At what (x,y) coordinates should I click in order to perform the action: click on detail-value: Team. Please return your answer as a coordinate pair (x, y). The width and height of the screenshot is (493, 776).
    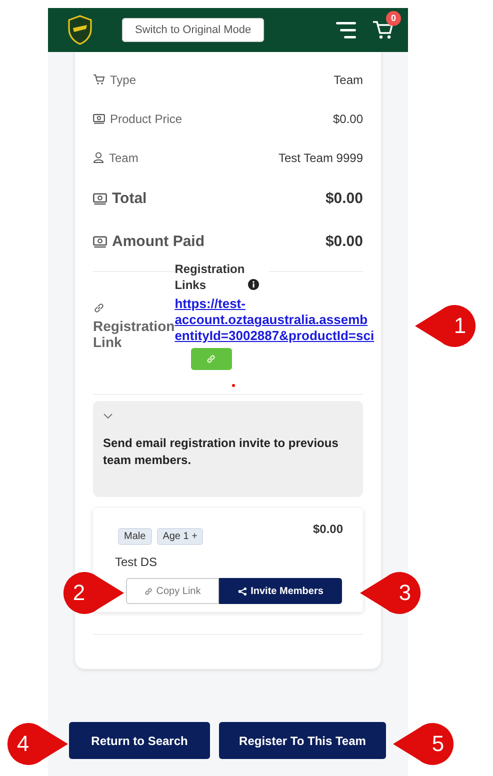
    Looking at the image, I should click on (348, 79).